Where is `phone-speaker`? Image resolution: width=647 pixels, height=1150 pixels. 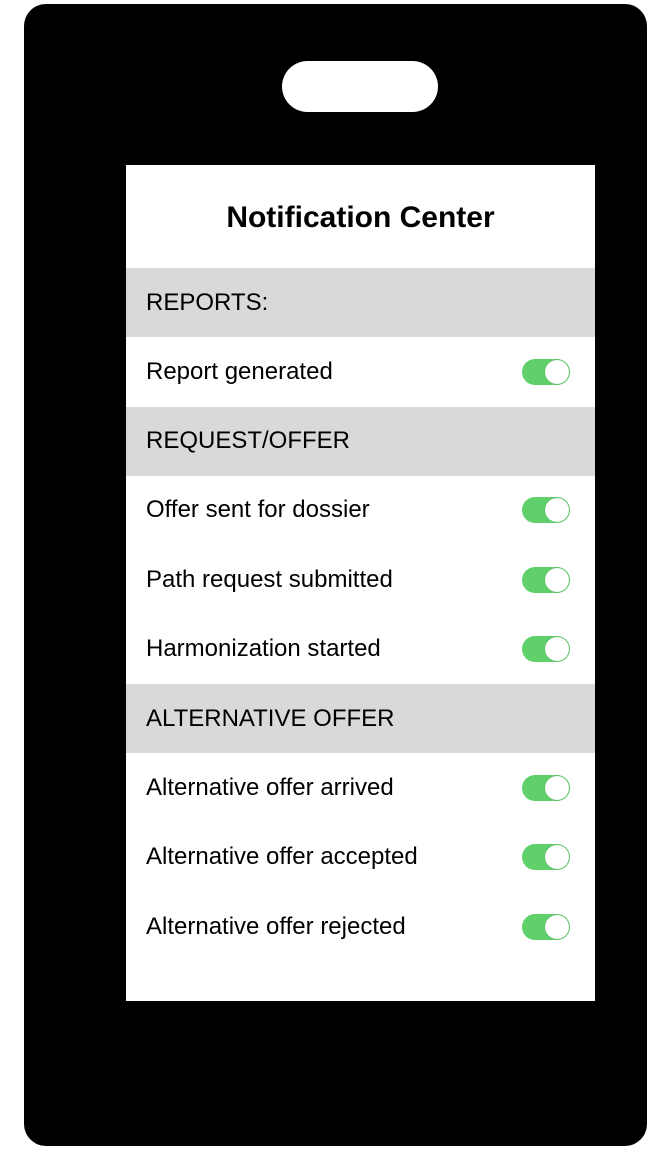 phone-speaker is located at coordinates (360, 86).